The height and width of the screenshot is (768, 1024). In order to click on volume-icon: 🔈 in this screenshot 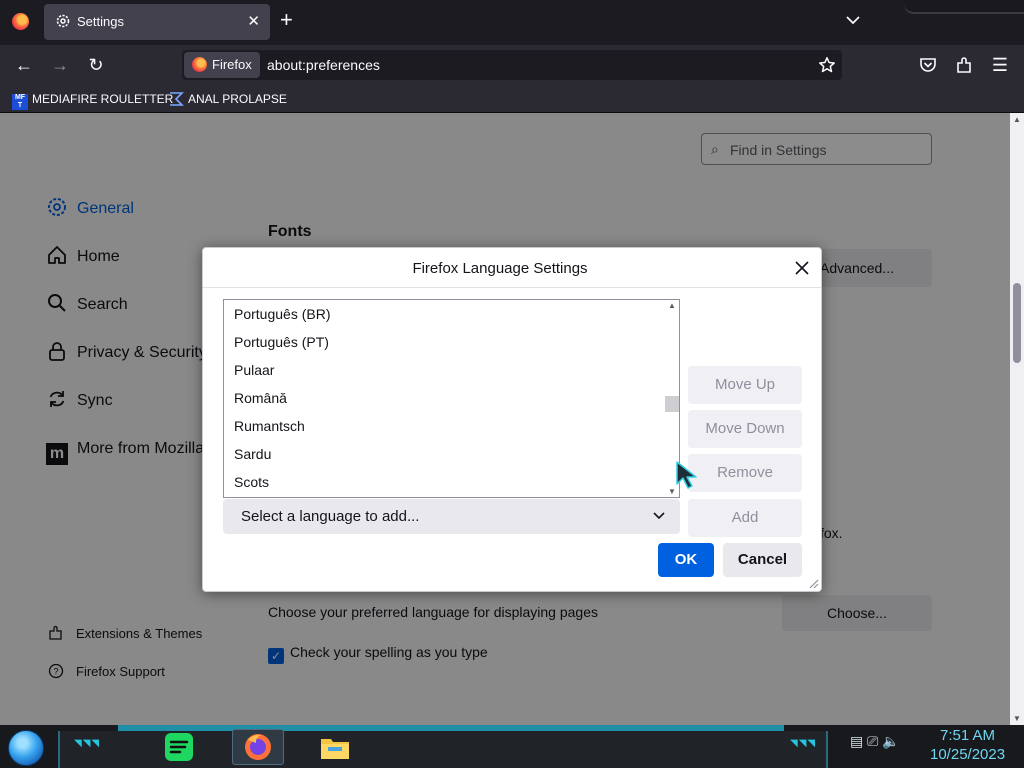, I will do `click(890, 741)`.